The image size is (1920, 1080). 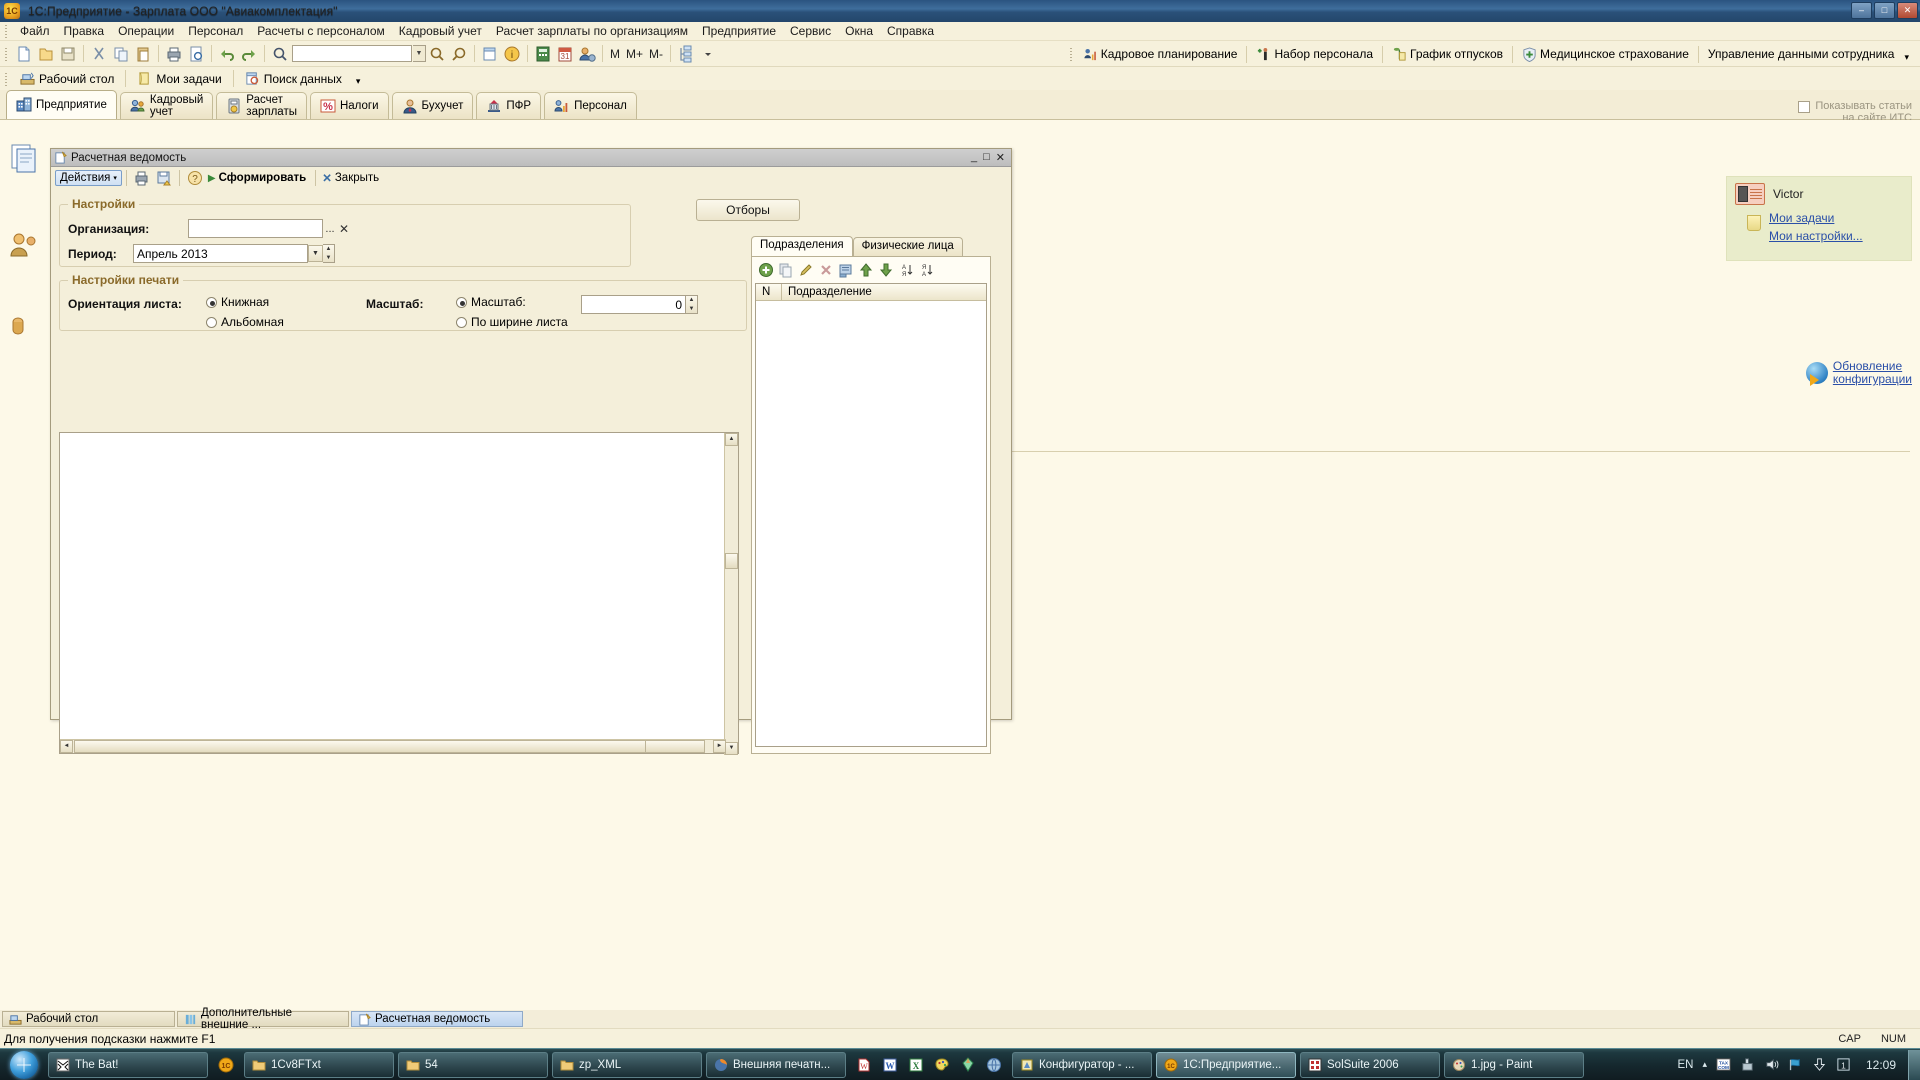 What do you see at coordinates (906, 270) in the screenshot?
I see `sort-asc-icon: АЯ` at bounding box center [906, 270].